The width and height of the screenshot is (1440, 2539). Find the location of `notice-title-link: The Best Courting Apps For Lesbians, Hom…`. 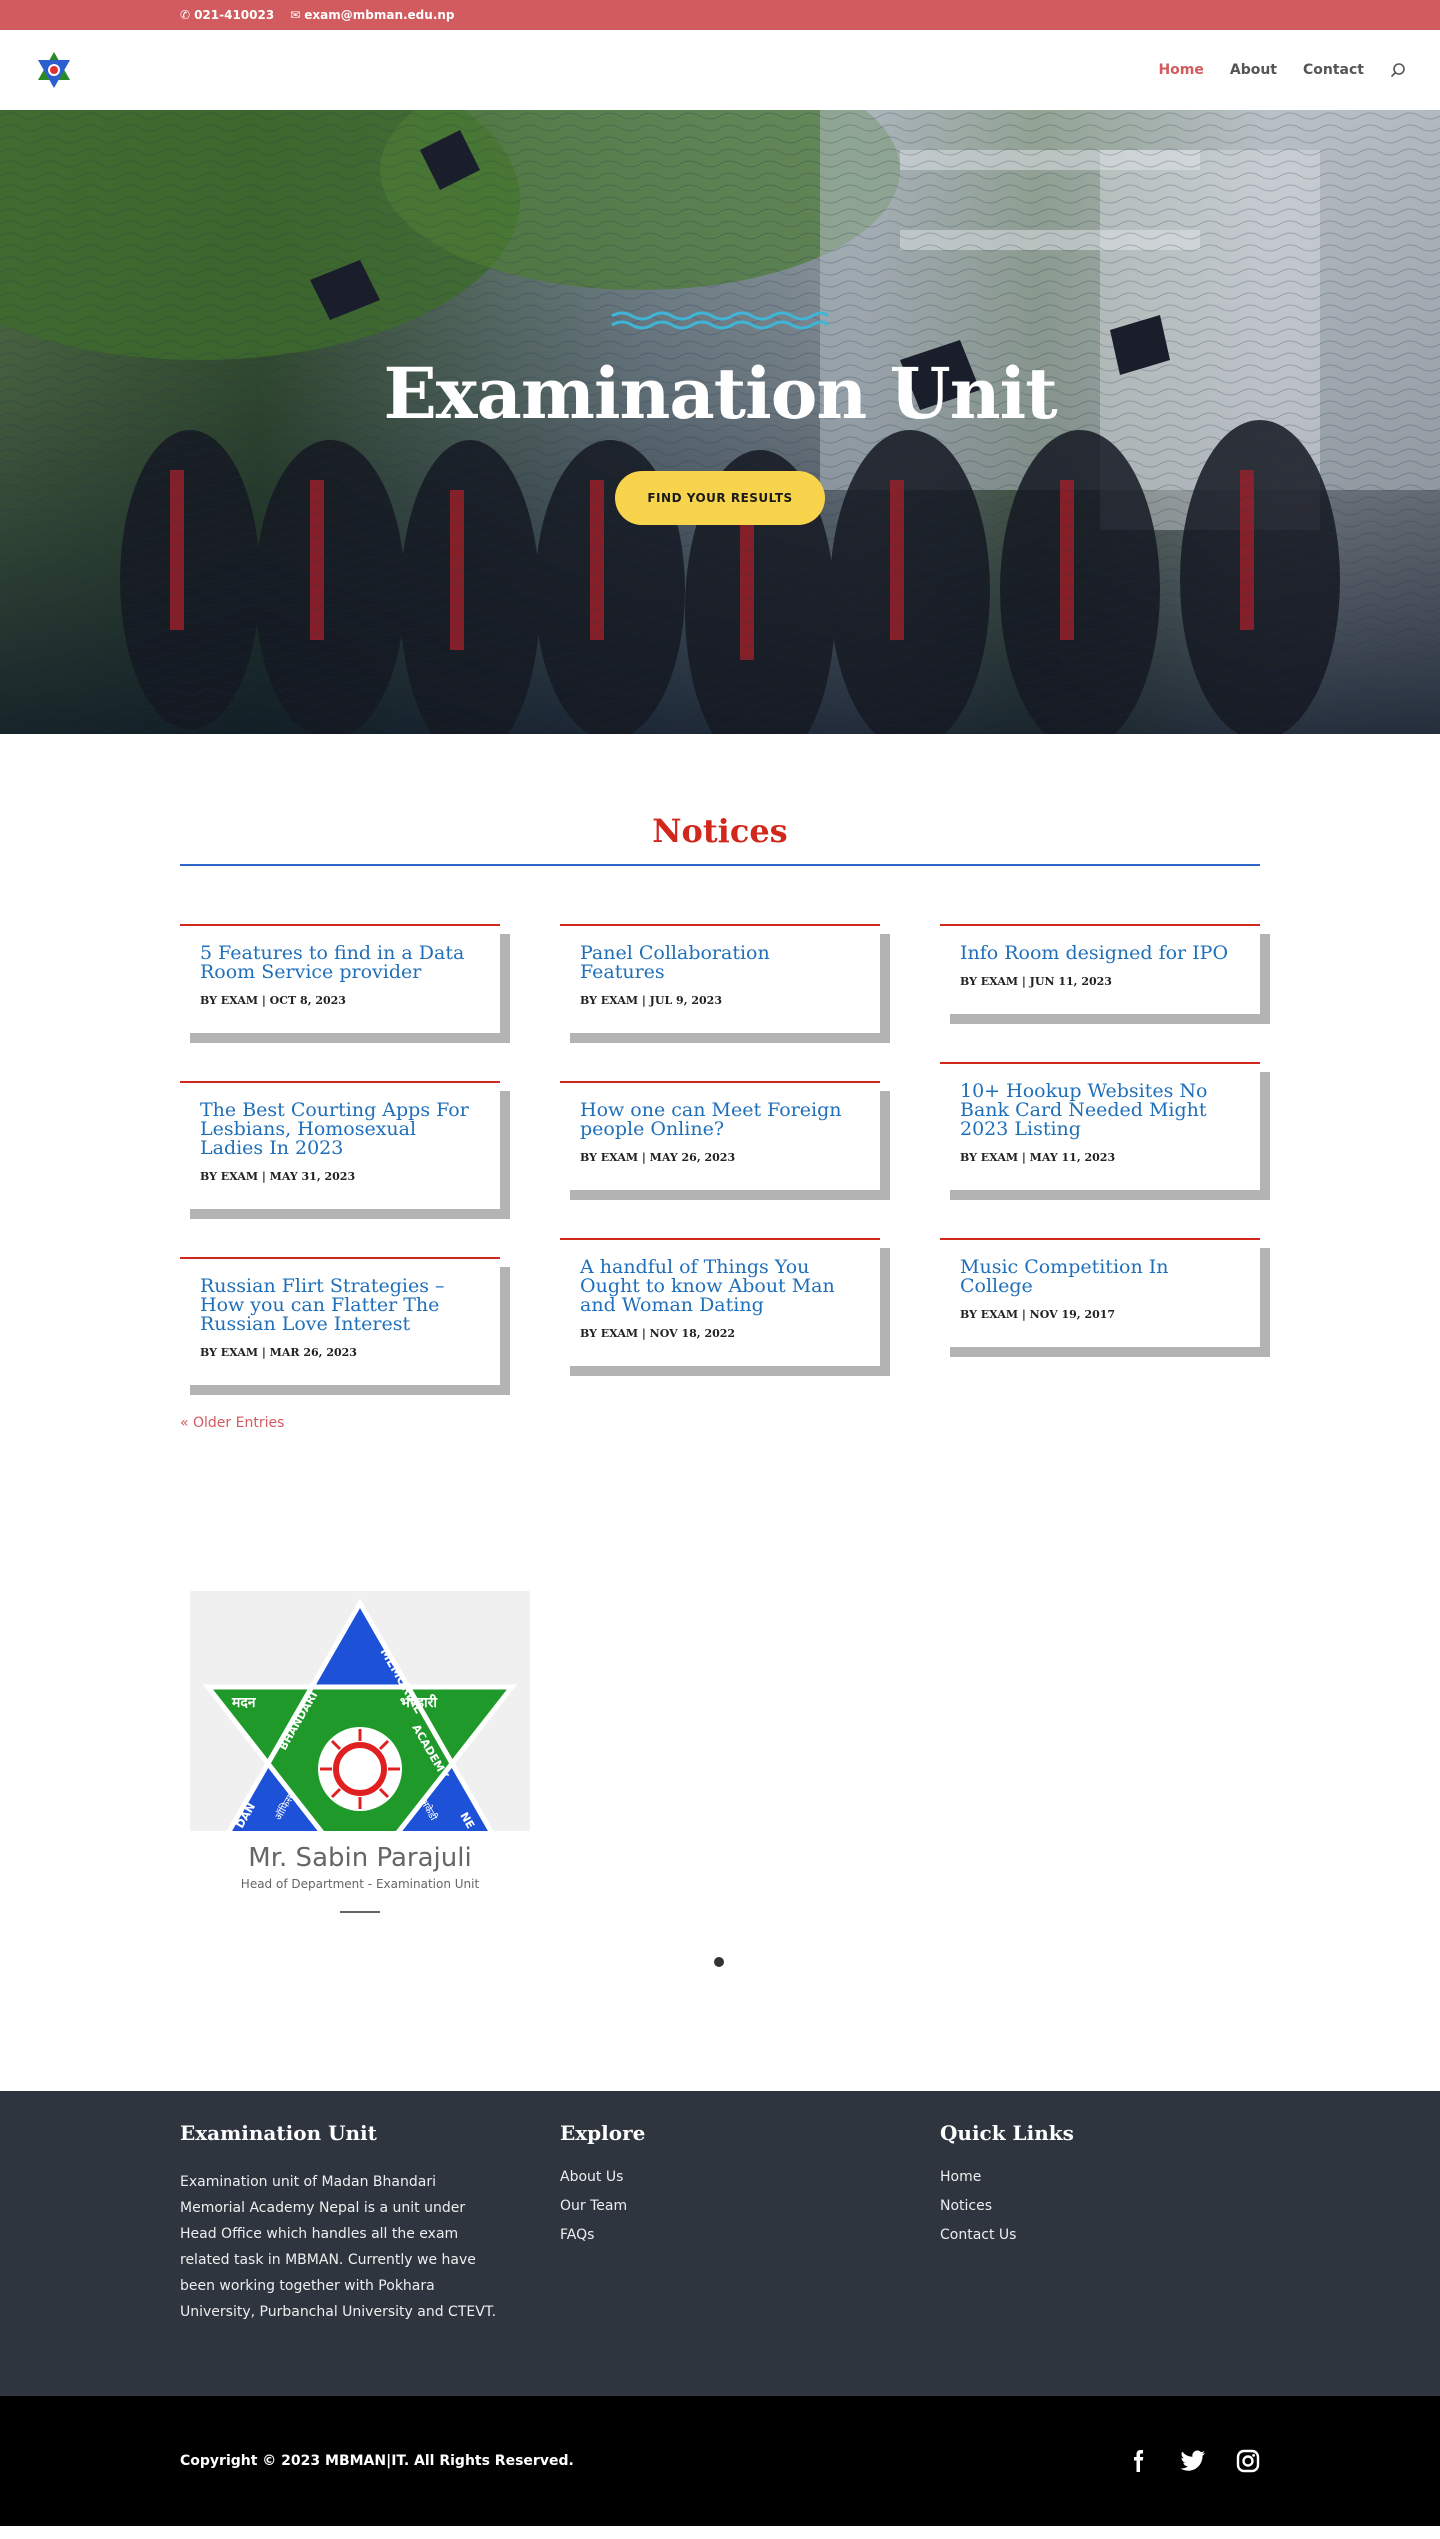

notice-title-link: The Best Courting Apps For Lesbians, Hom… is located at coordinates (340, 1129).